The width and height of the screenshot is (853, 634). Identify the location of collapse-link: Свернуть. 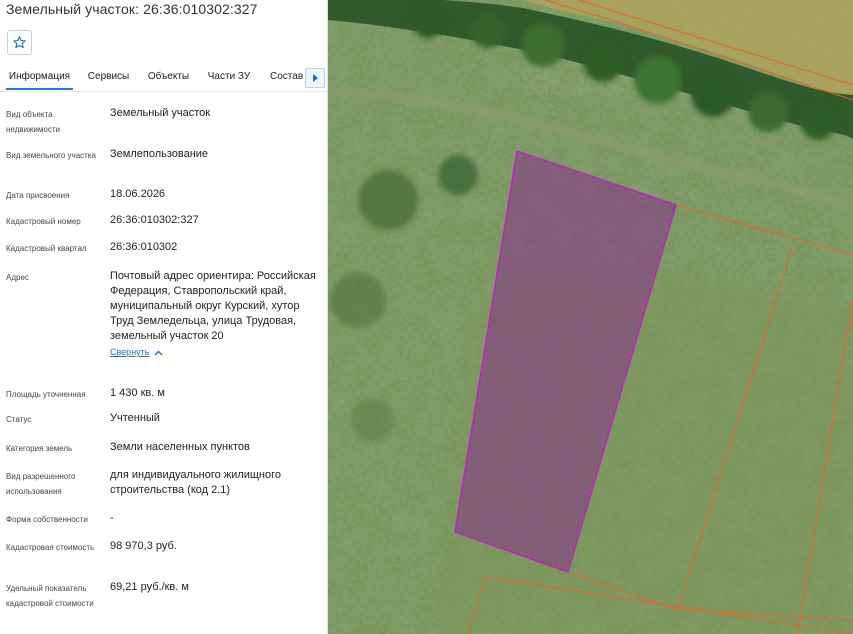
(136, 352).